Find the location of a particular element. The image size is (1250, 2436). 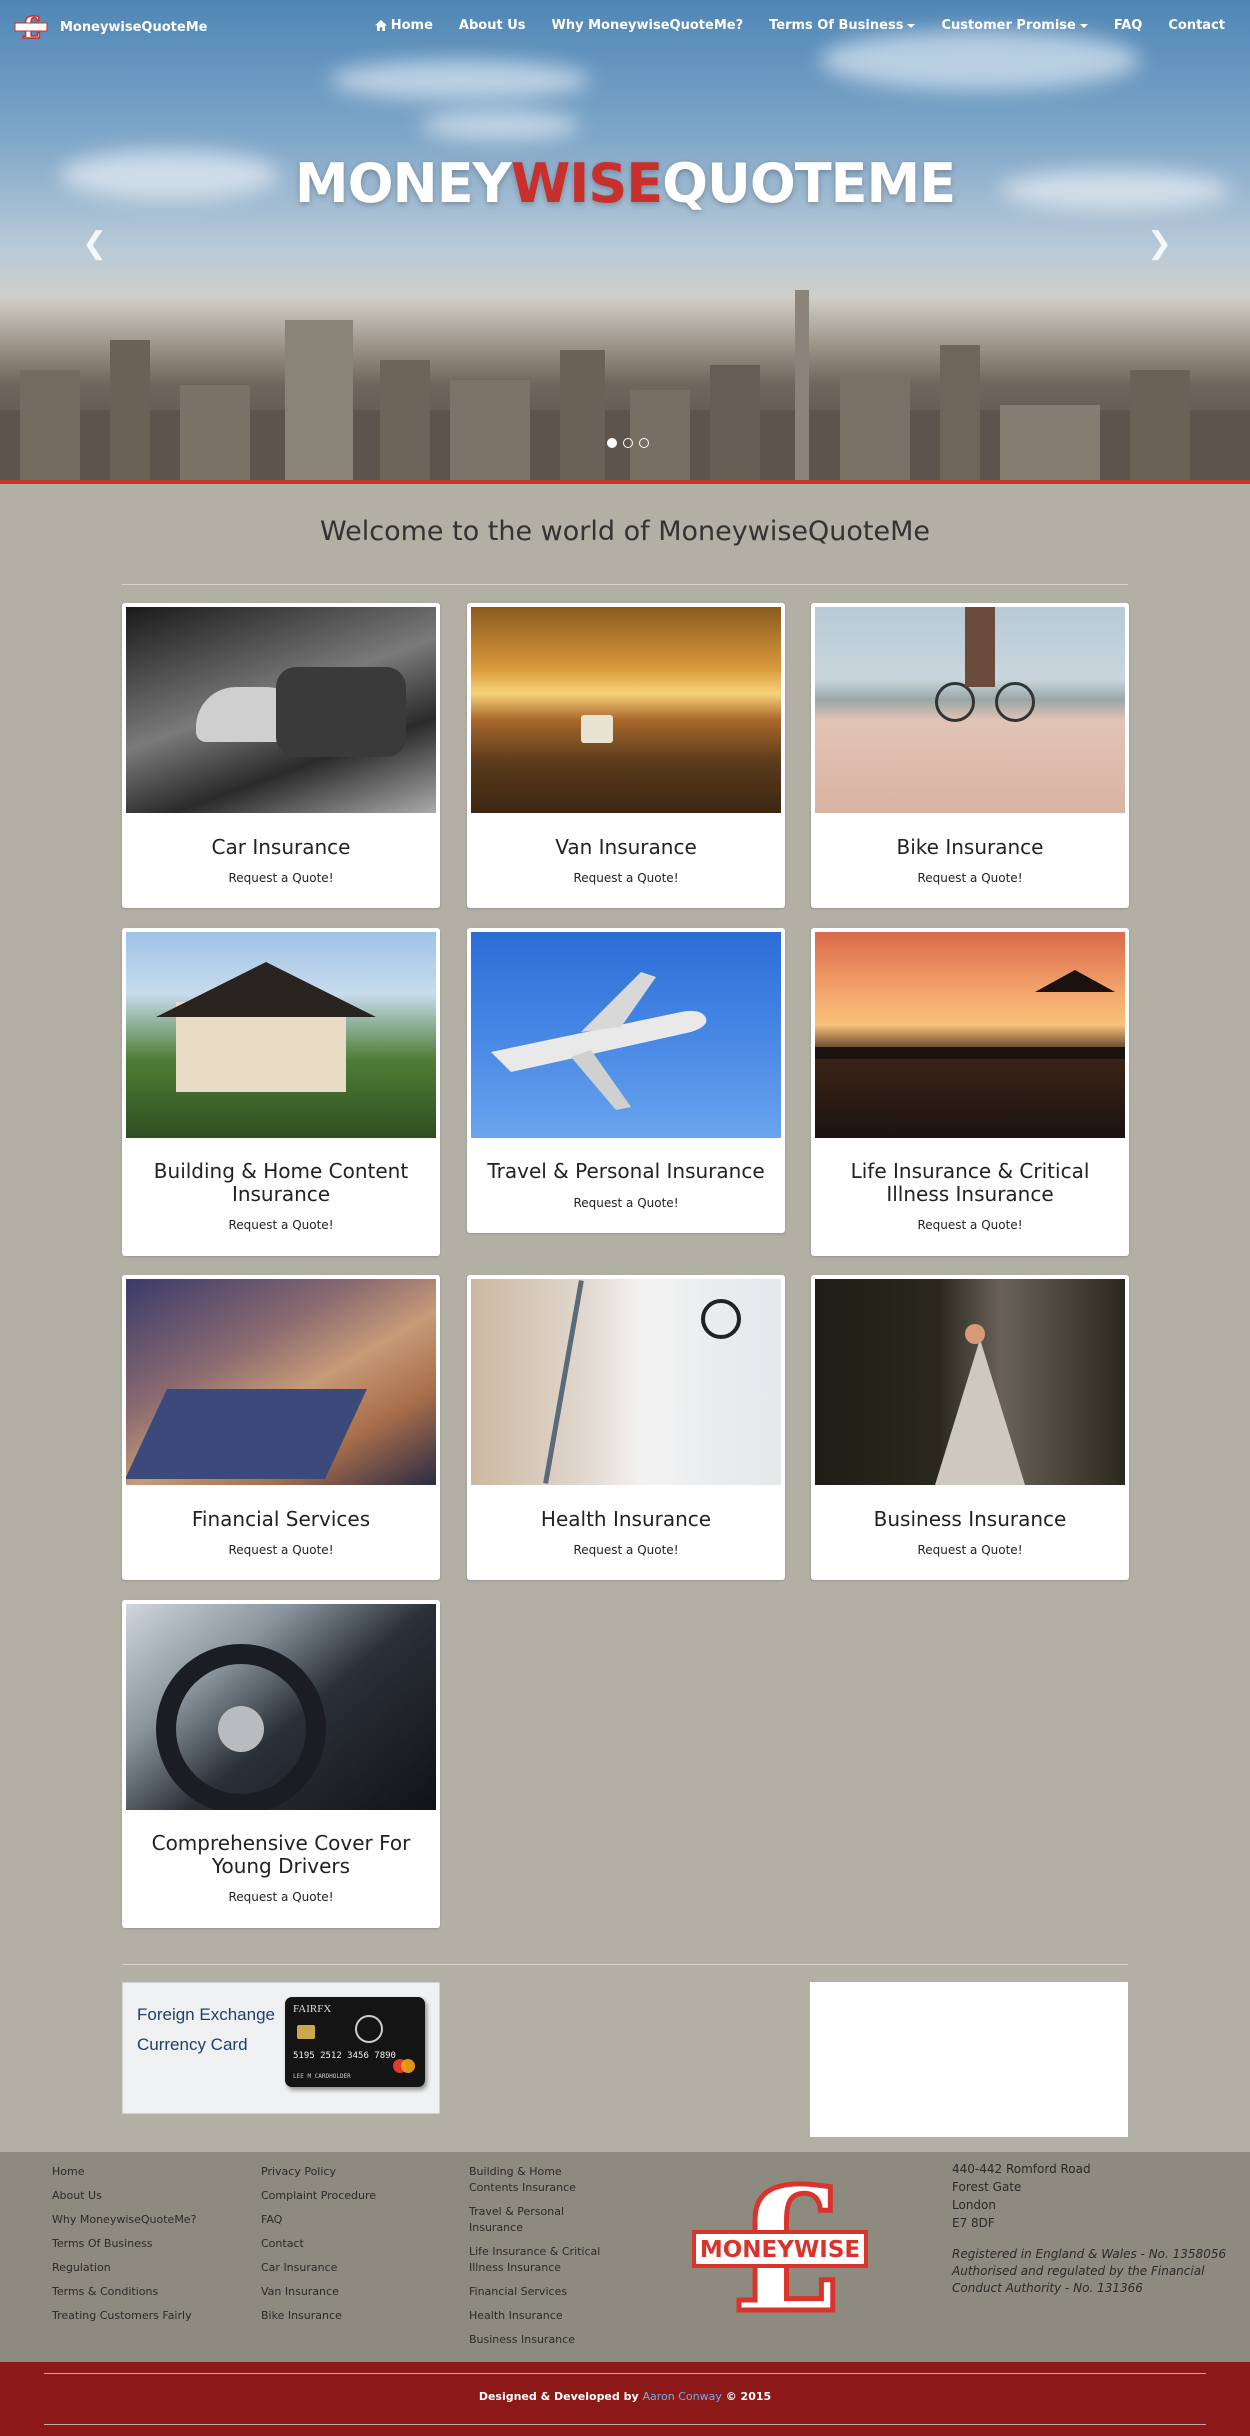

footer-link: Financial Services is located at coordinates (539, 2292).